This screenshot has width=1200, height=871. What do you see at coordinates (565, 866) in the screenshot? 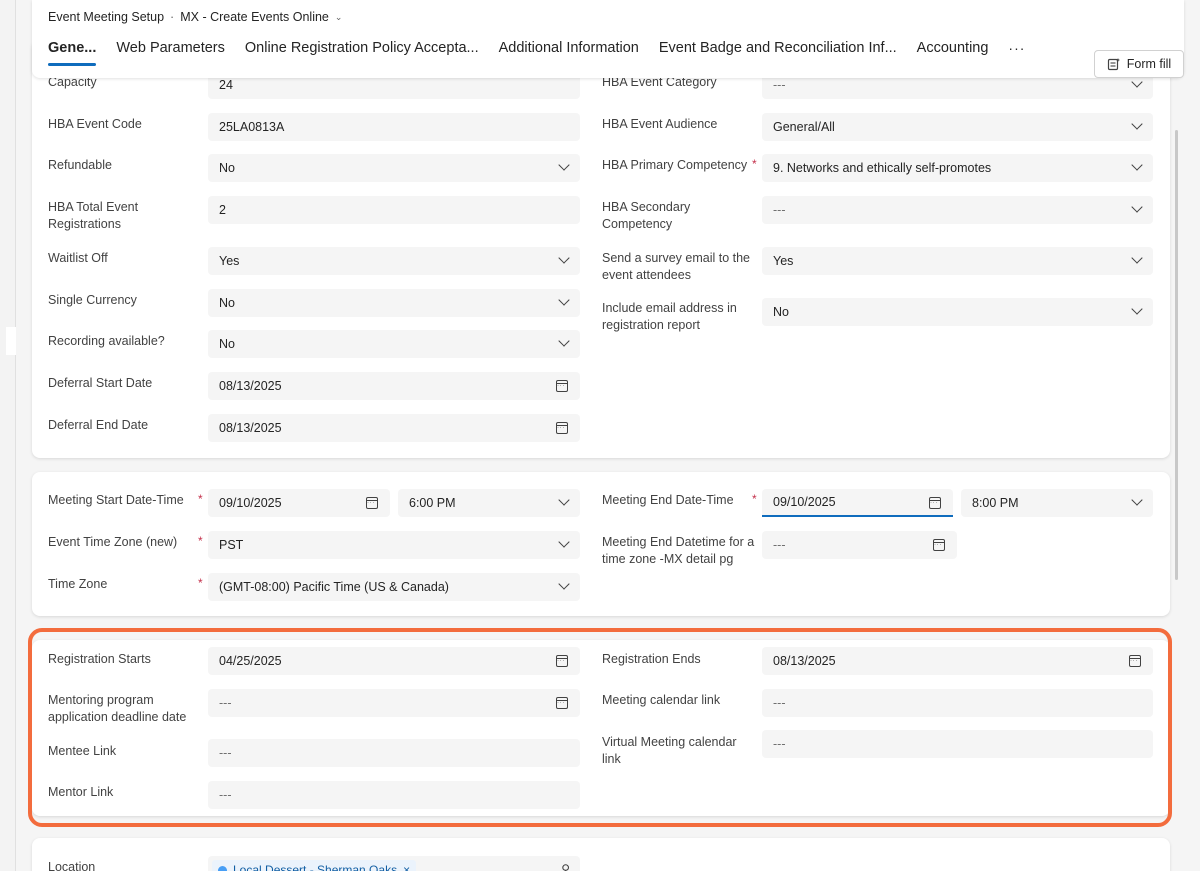
I see `search-icon: ⚲` at bounding box center [565, 866].